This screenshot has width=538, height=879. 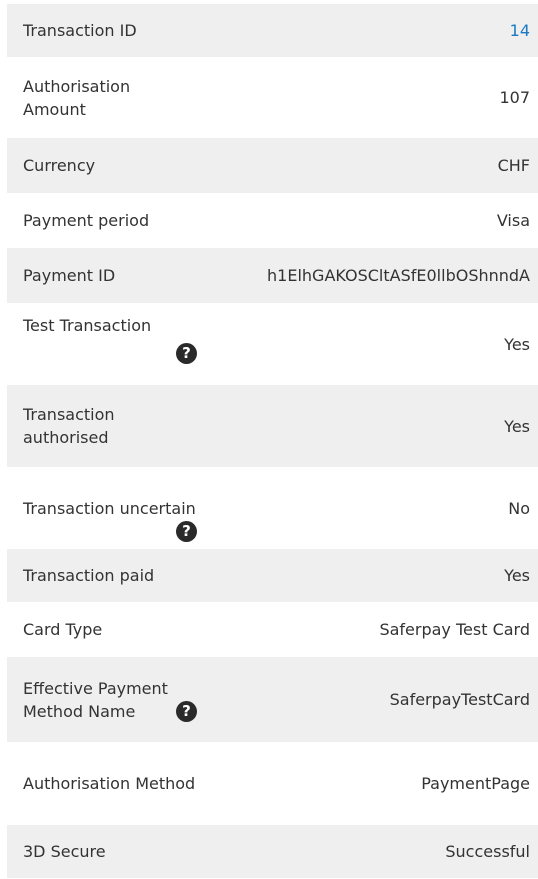 I want to click on row-payment-period: Payment period Visa, so click(x=272, y=220).